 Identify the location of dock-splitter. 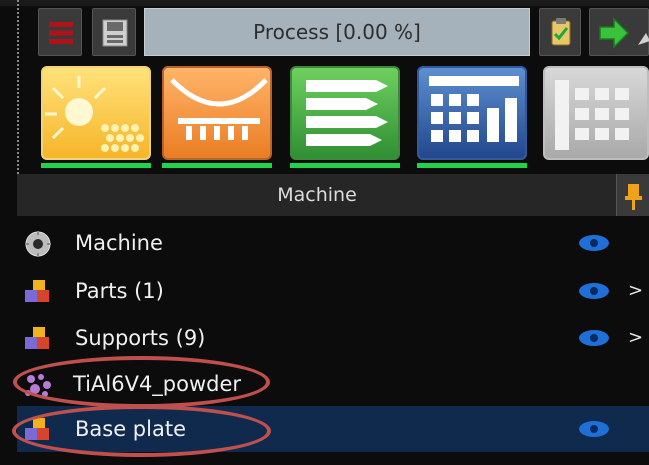
(18, 99).